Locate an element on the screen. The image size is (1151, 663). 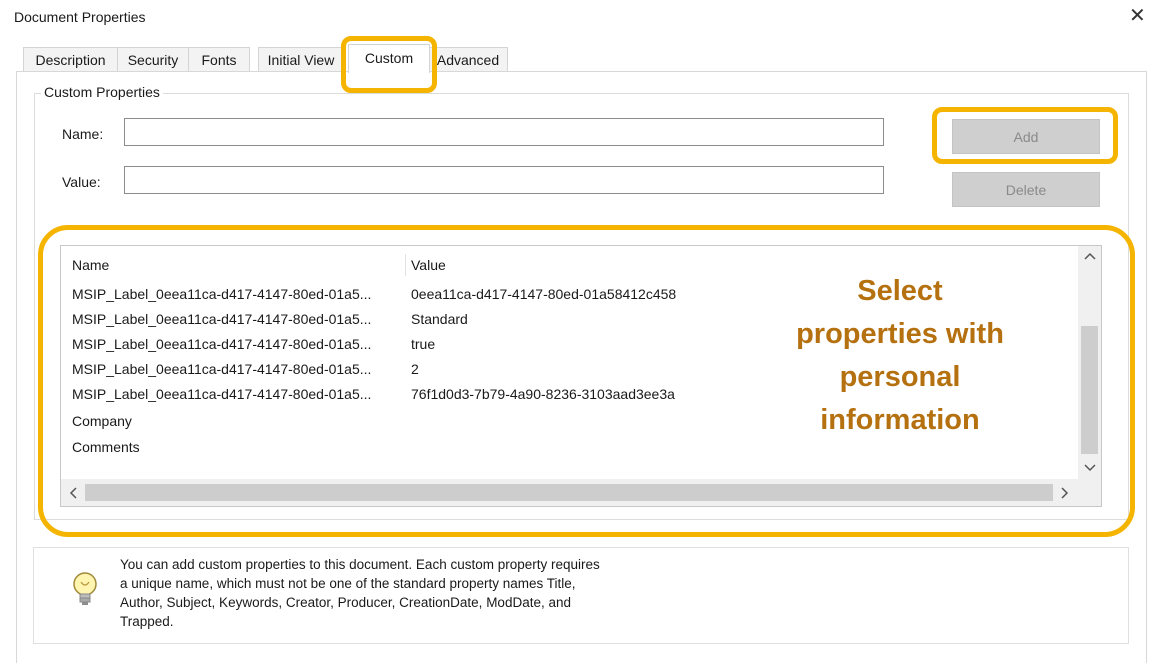
row-value: 76f1d0d3-7b79-4a90-8236-3103aad3ee3a is located at coordinates (543, 394).